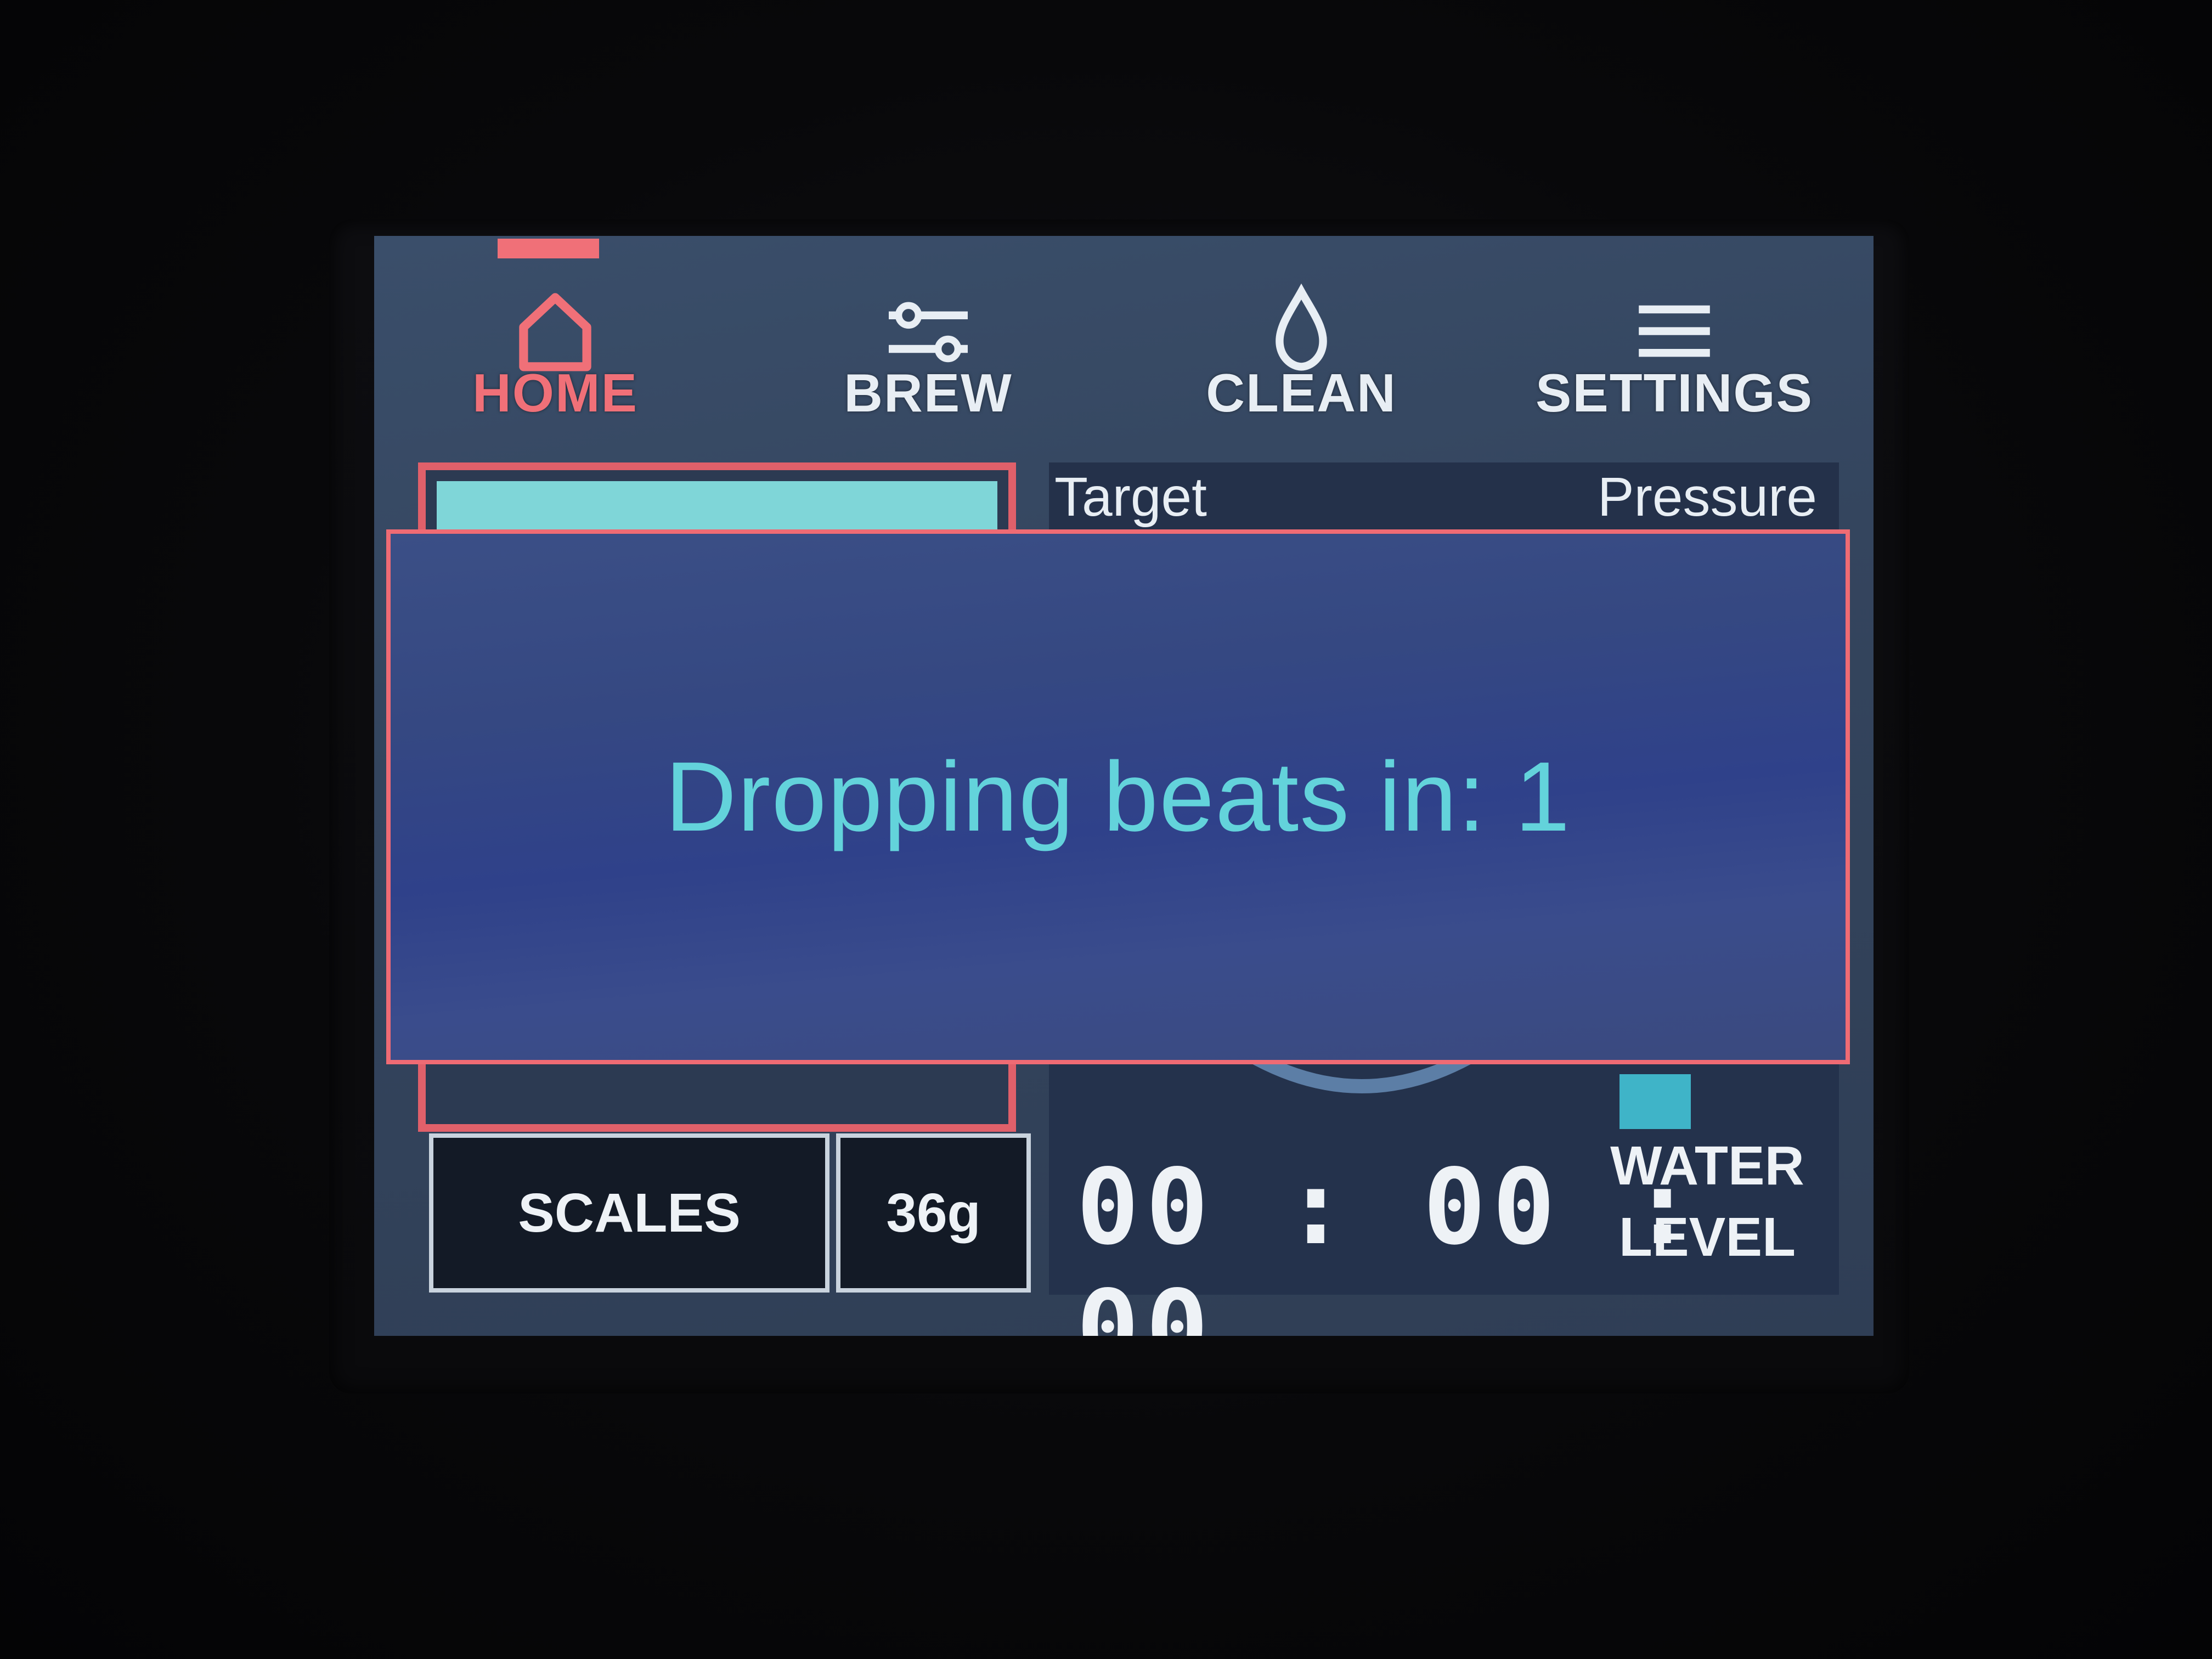 This screenshot has width=2212, height=1659. What do you see at coordinates (1301, 393) in the screenshot?
I see `nav-label-clean: CLEAN` at bounding box center [1301, 393].